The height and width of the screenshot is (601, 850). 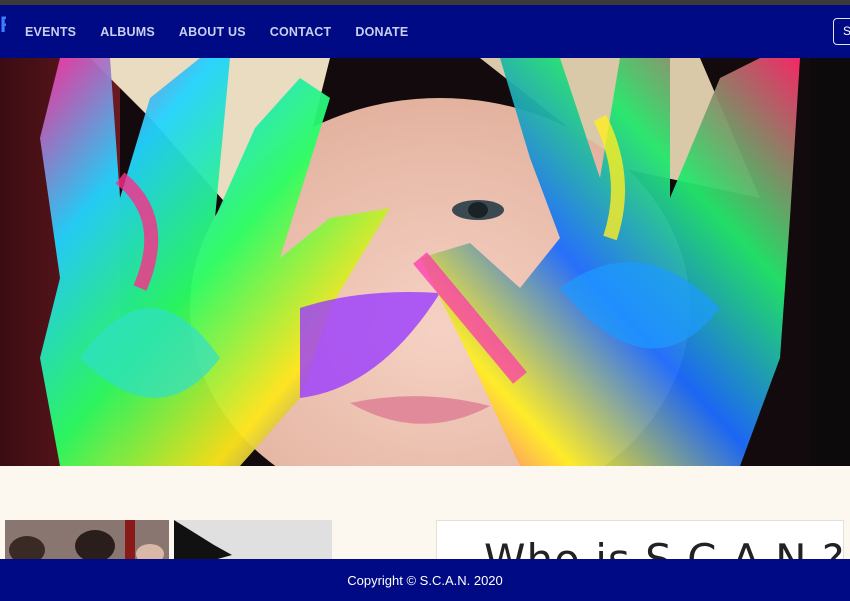 I want to click on brand-logo-icon: R, so click(x=3, y=30).